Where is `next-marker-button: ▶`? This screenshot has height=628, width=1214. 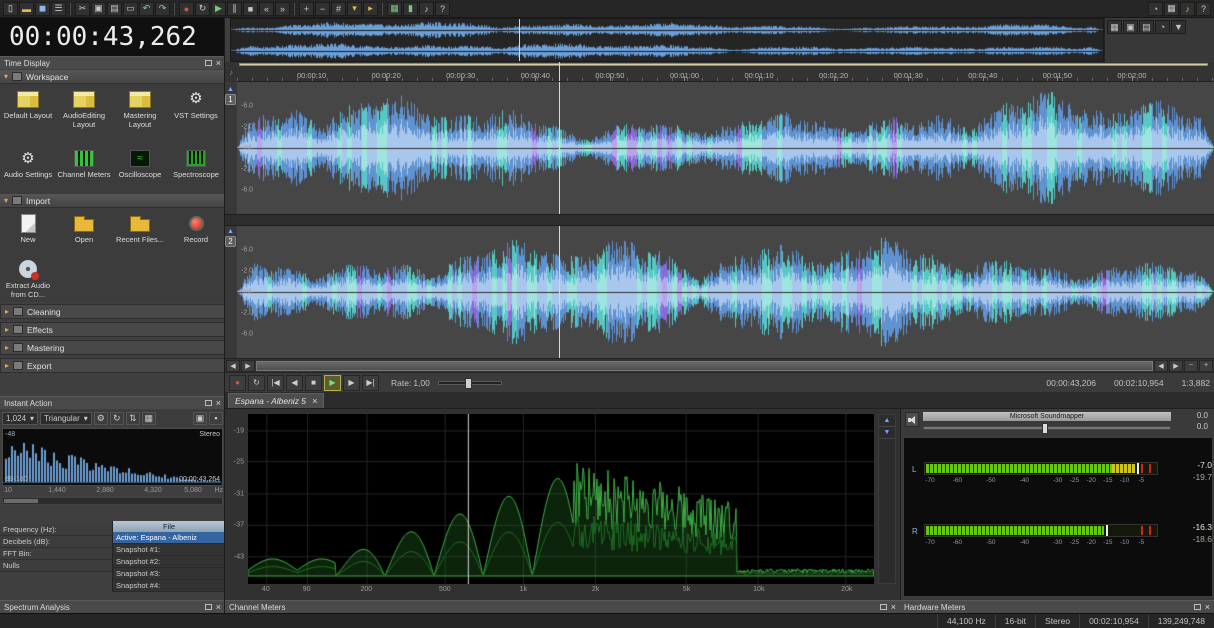 next-marker-button: ▶ is located at coordinates (351, 382).